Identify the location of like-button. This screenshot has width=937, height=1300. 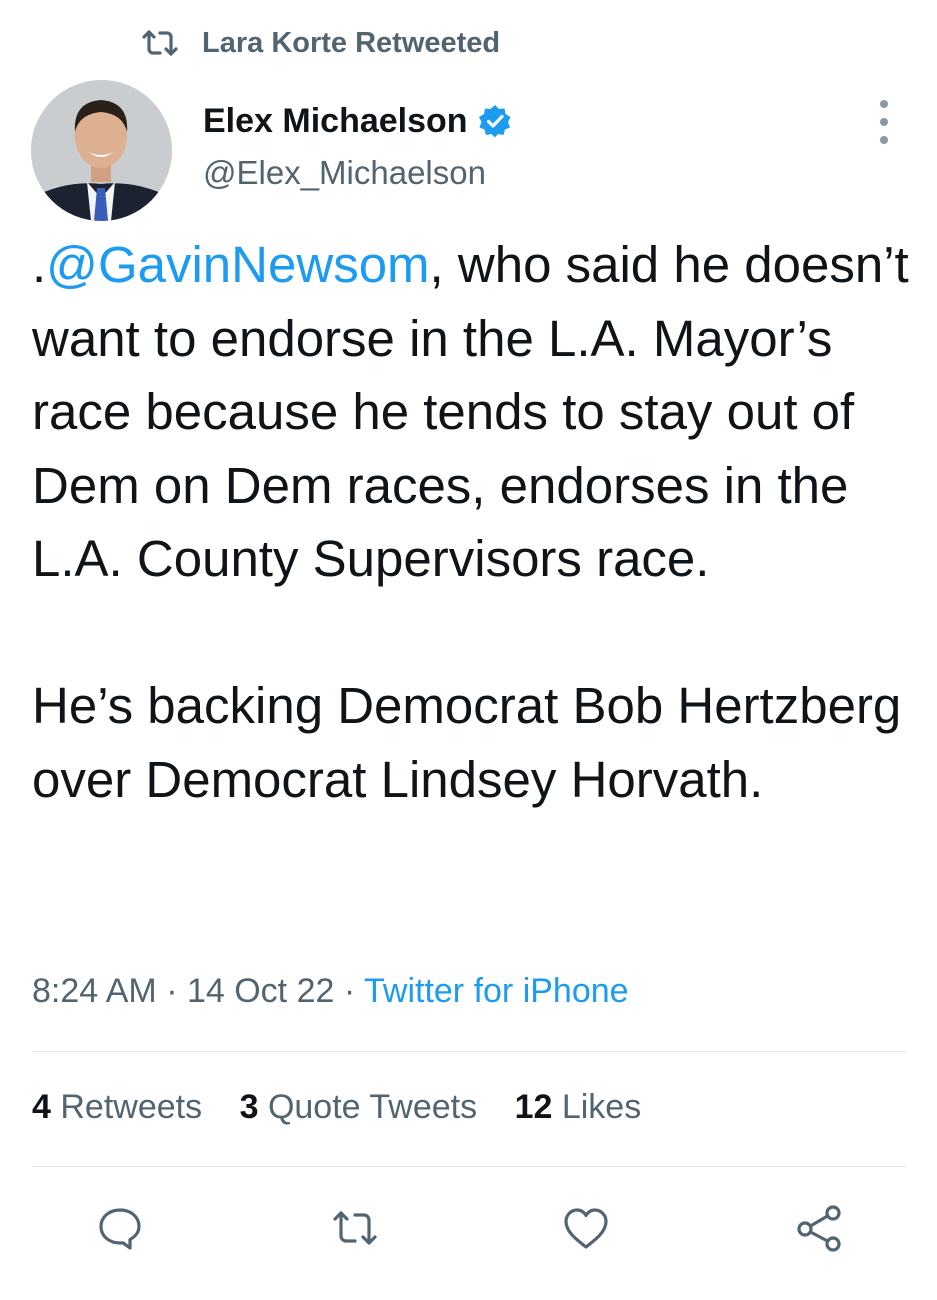
(586, 1228).